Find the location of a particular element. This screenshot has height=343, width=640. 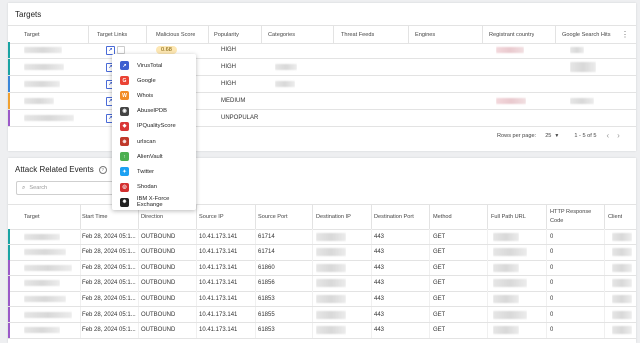

menu-item-alienvault: ↑ AlienVault is located at coordinates (154, 156).